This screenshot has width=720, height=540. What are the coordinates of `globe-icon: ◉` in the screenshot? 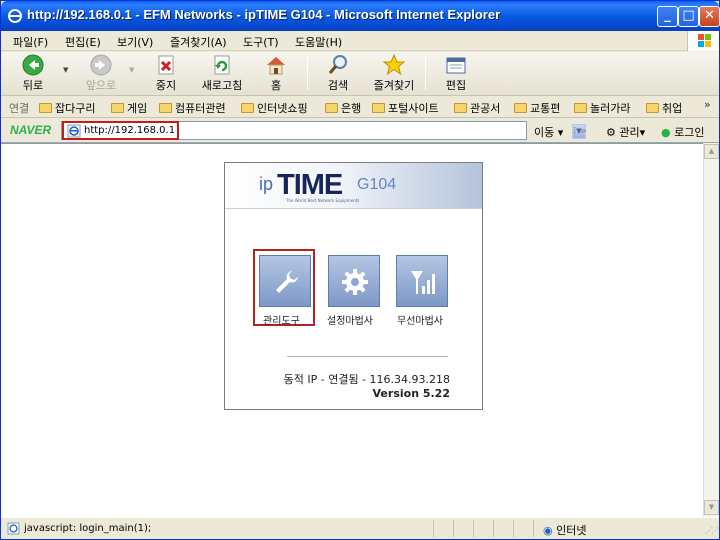 It's located at (548, 530).